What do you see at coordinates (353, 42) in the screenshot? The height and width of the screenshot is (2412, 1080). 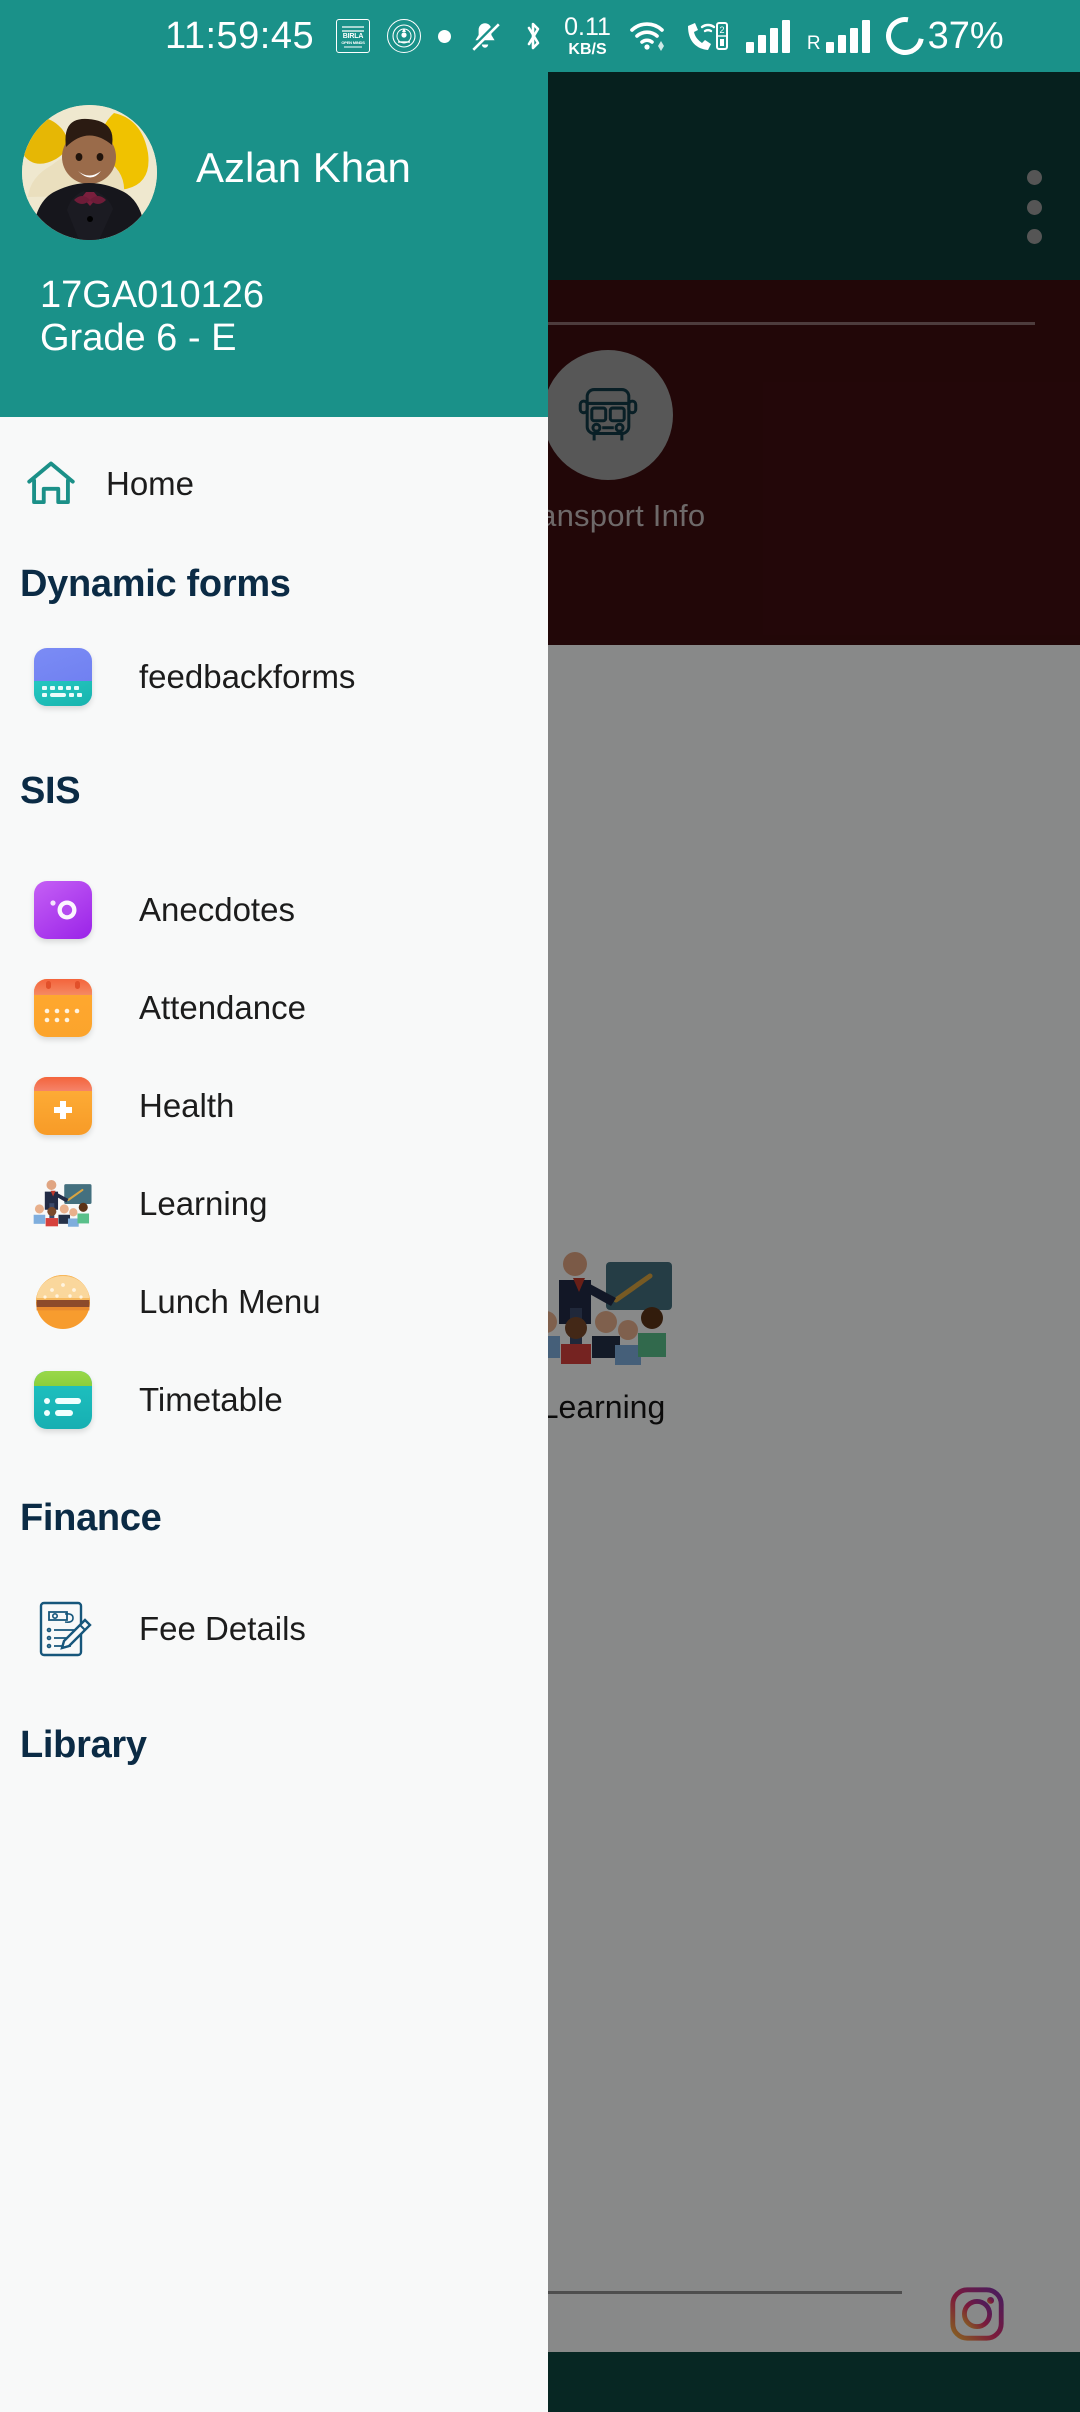 I see `svg-text: OPEN MINDS` at bounding box center [353, 42].